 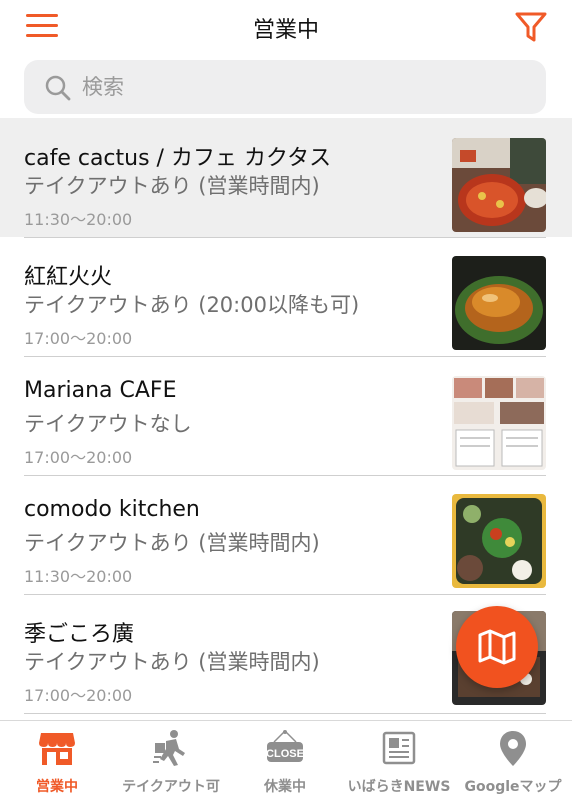 I want to click on shop-name: comodo kitchen, so click(x=112, y=509).